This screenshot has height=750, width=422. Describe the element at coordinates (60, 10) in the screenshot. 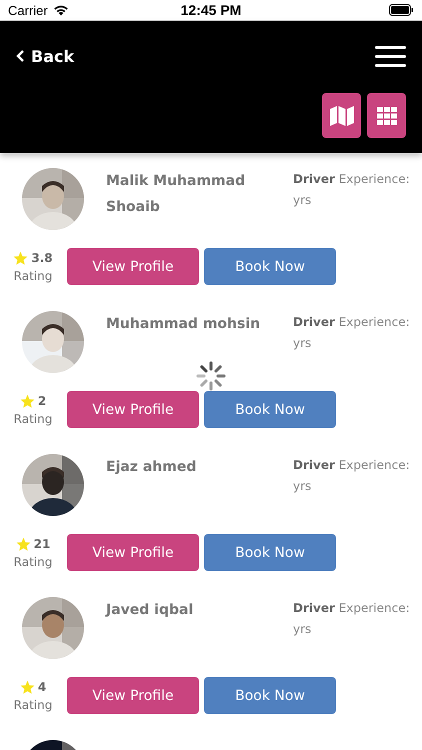

I see `wifi-icon` at that location.